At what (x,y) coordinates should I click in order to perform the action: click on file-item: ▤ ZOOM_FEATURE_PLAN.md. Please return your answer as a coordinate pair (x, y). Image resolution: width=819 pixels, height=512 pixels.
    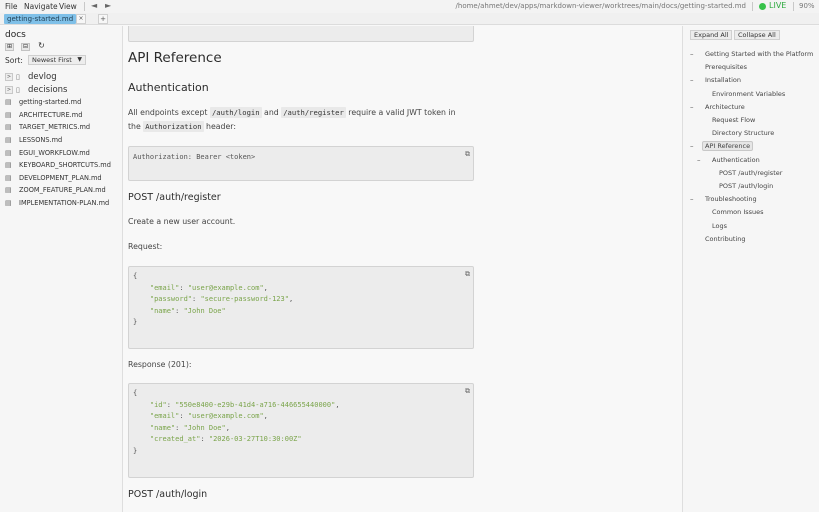
    Looking at the image, I should click on (55, 192).